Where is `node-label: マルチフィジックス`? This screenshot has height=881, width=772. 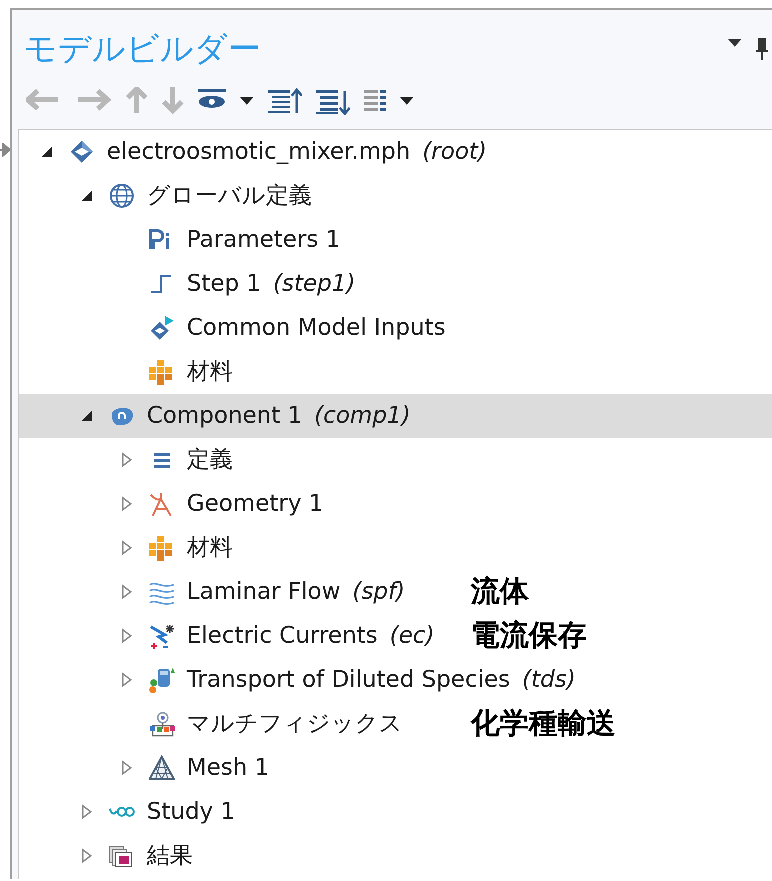
node-label: マルチフィジックス is located at coordinates (295, 724).